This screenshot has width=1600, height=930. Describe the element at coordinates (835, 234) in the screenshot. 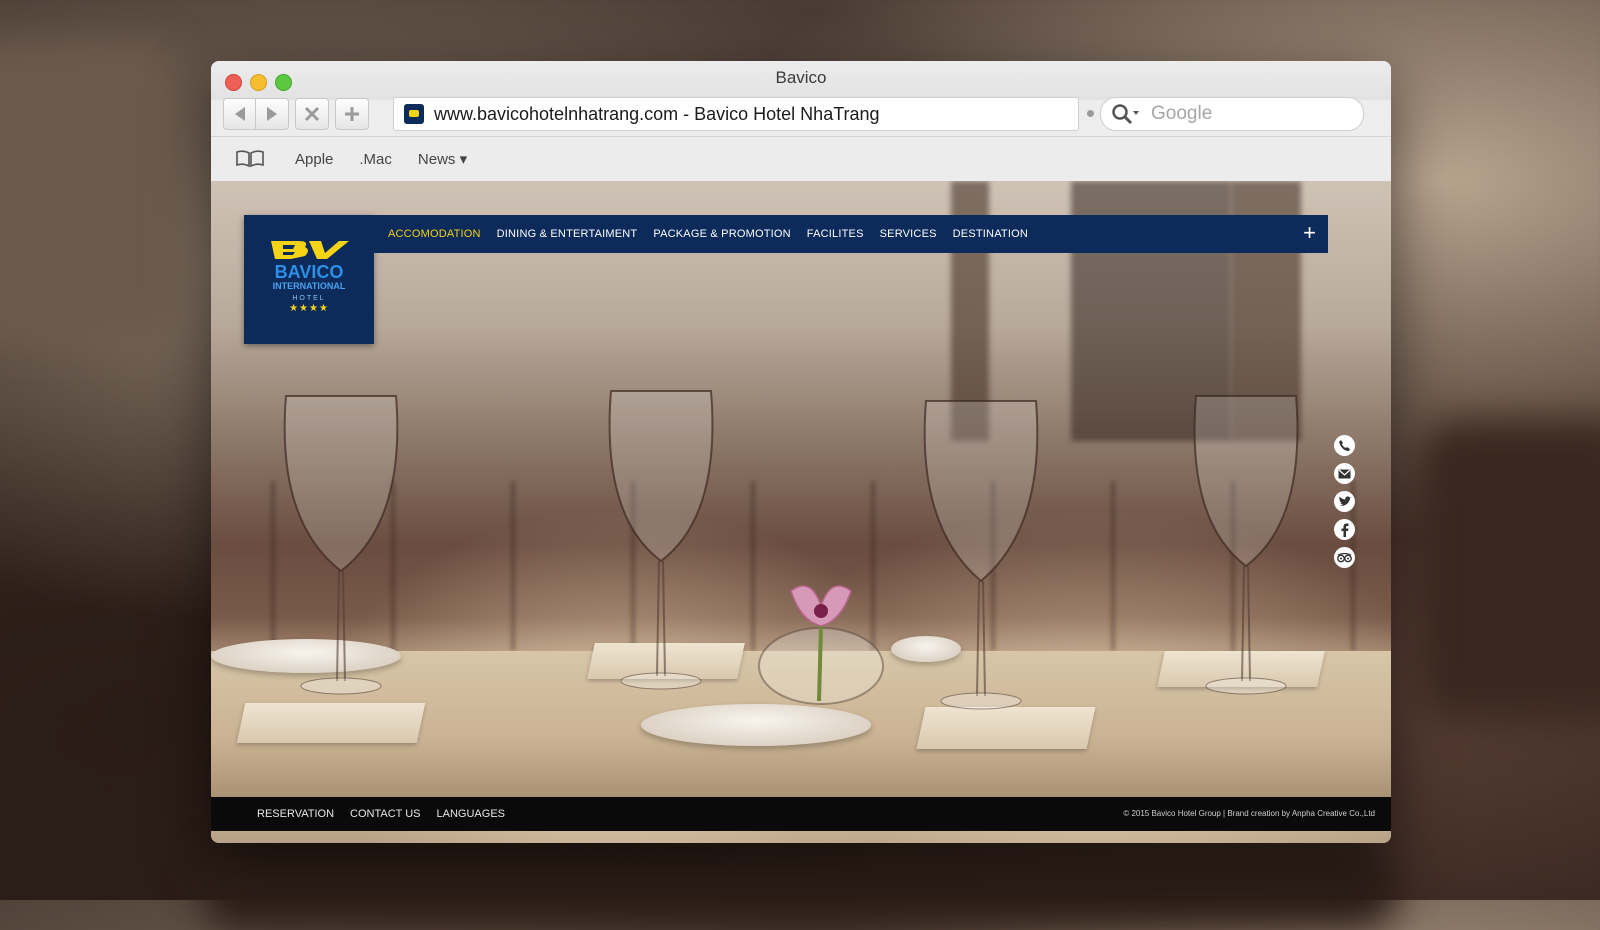

I see `nav-facilites: FACILITES` at that location.